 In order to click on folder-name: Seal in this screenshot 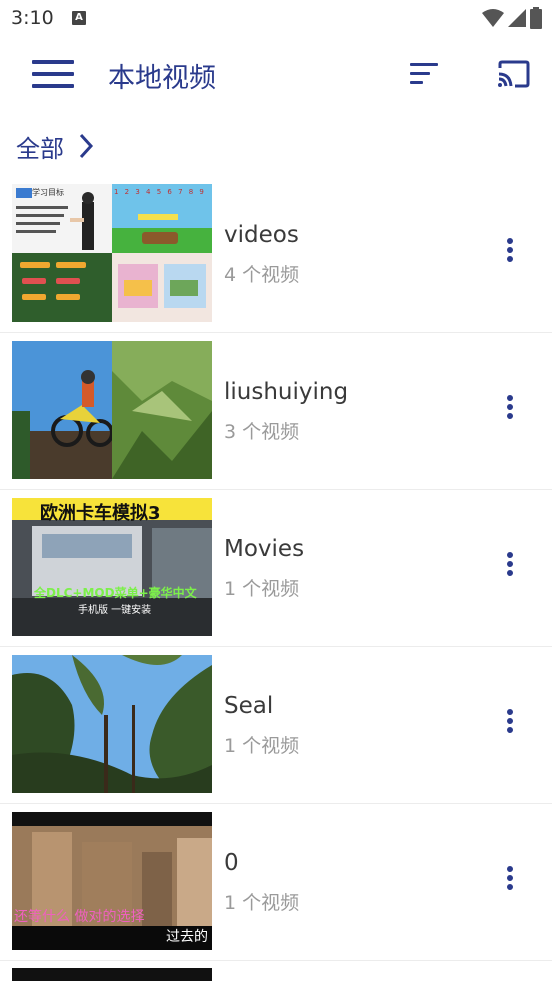, I will do `click(249, 706)`.